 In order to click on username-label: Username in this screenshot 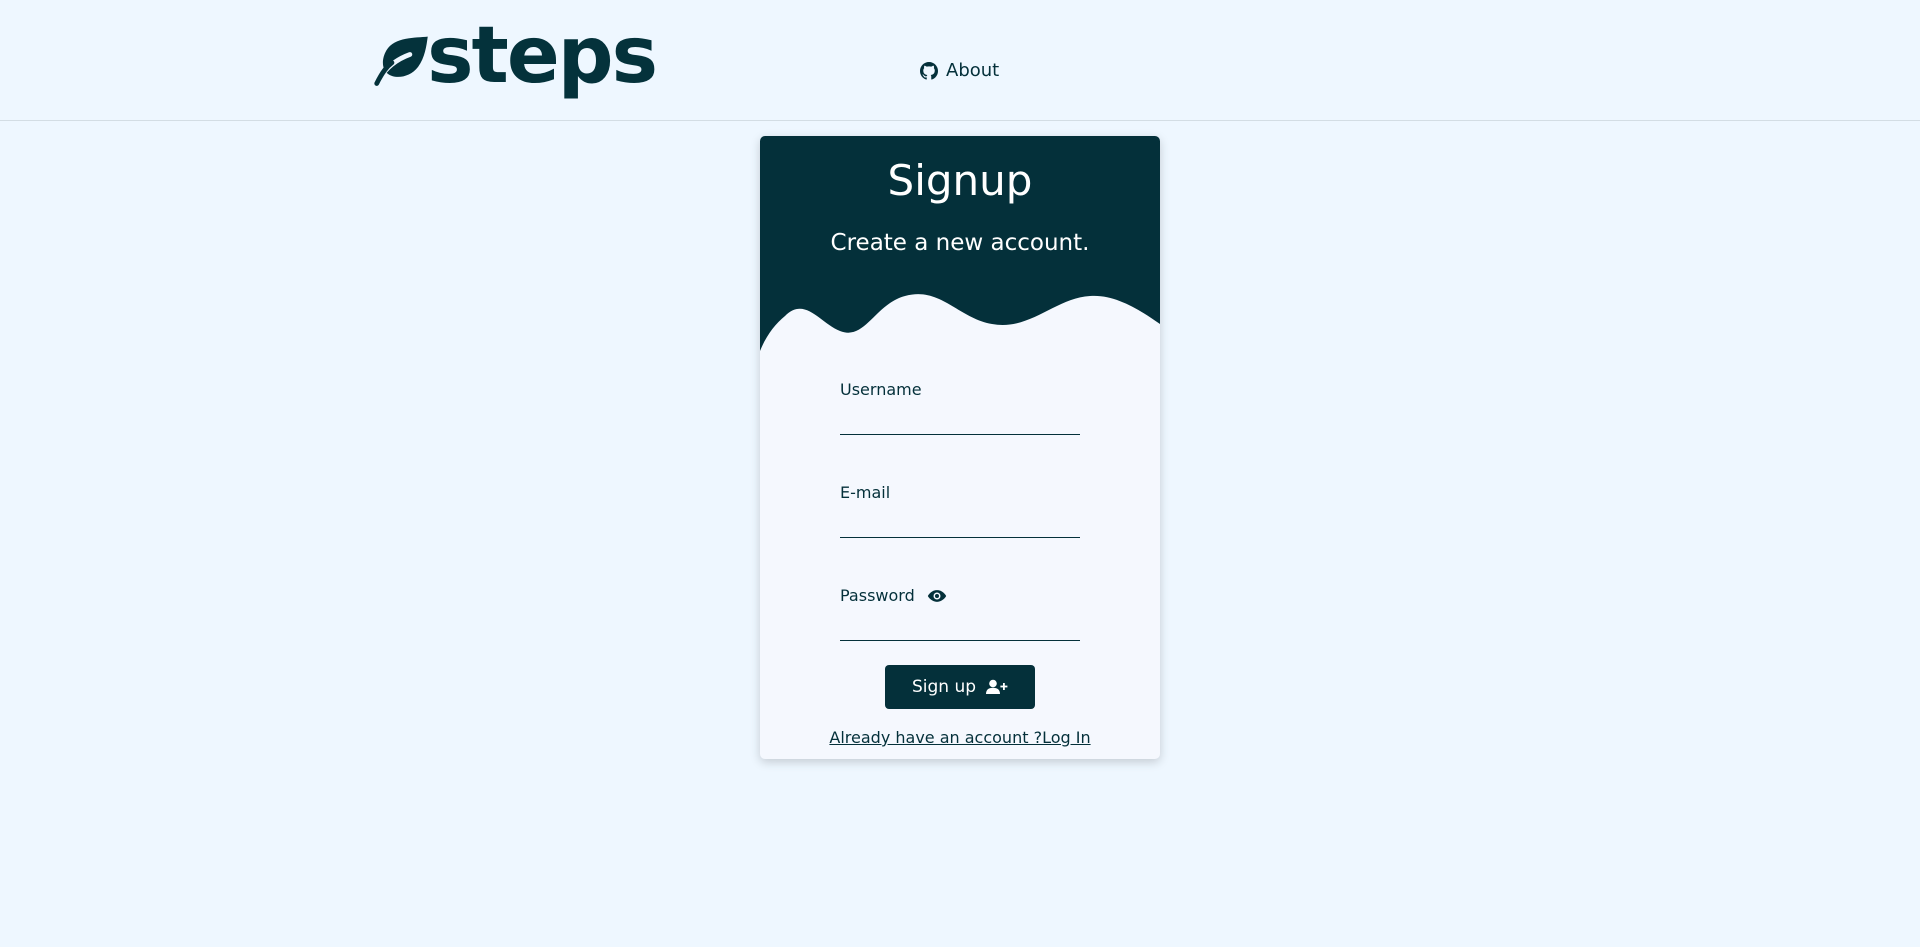, I will do `click(881, 389)`.